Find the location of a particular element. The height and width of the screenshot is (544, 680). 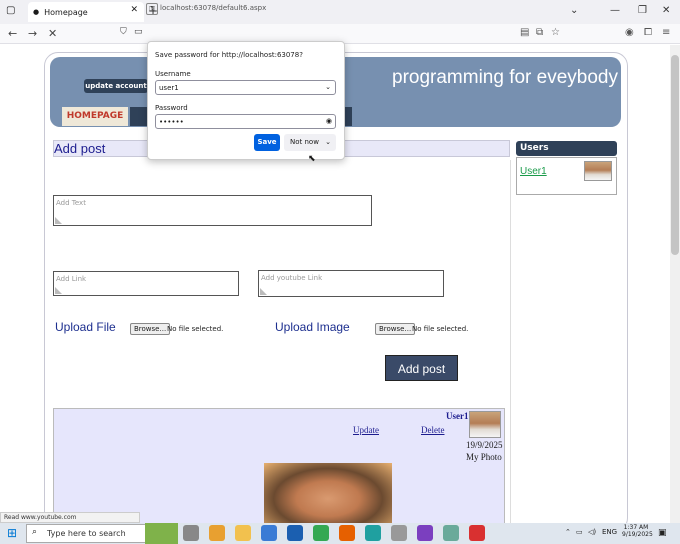

shield-icon: ⛉ is located at coordinates (123, 32).